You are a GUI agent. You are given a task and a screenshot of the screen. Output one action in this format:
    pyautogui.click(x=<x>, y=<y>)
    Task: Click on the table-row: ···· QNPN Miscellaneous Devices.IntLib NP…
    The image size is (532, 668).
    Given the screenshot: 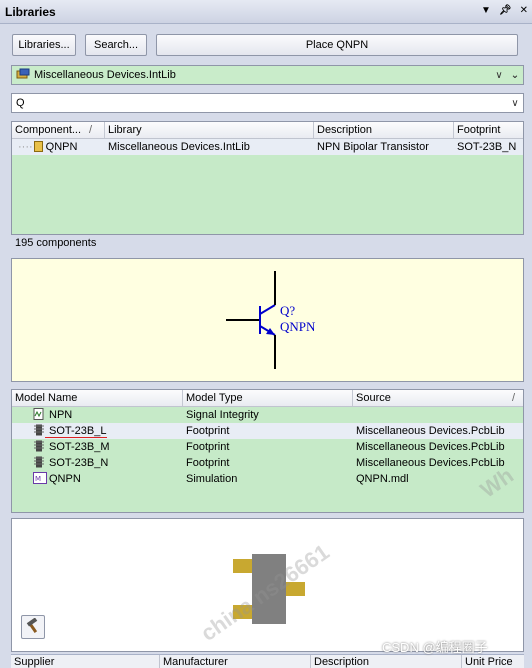 What is the action you would take?
    pyautogui.click(x=267, y=147)
    